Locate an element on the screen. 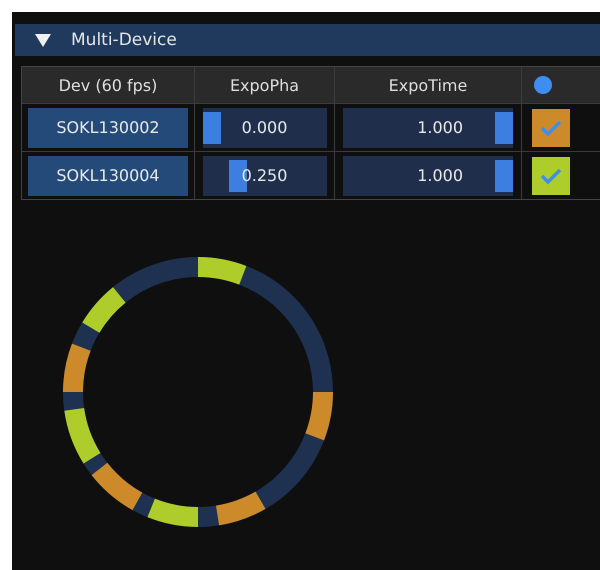 Image resolution: width=600 pixels, height=570 pixels. device-button: SOKL130002 is located at coordinates (108, 128).